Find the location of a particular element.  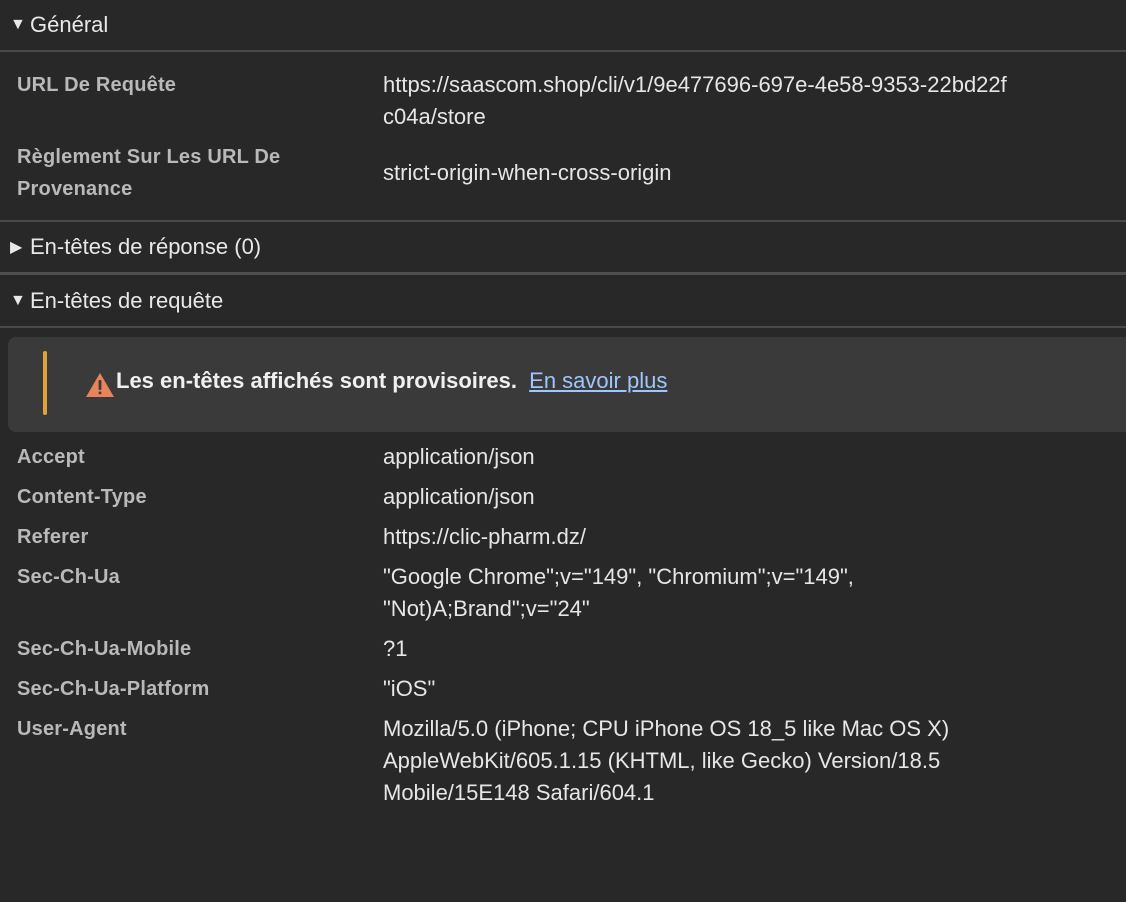

warning-accent-bar is located at coordinates (45, 383).